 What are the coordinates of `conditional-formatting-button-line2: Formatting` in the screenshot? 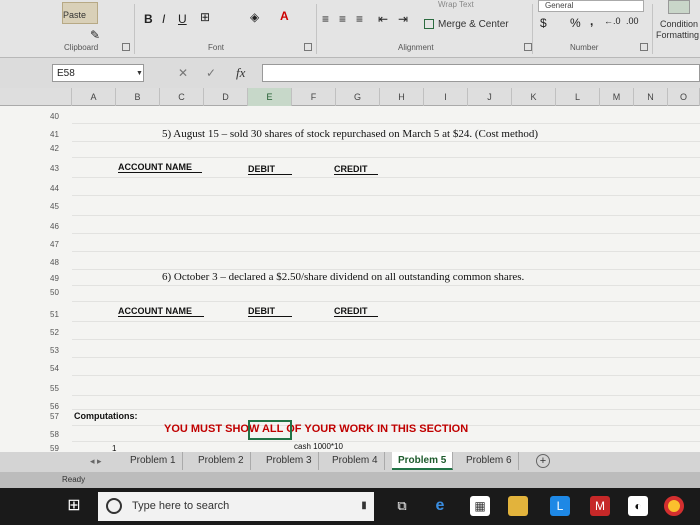 It's located at (677, 35).